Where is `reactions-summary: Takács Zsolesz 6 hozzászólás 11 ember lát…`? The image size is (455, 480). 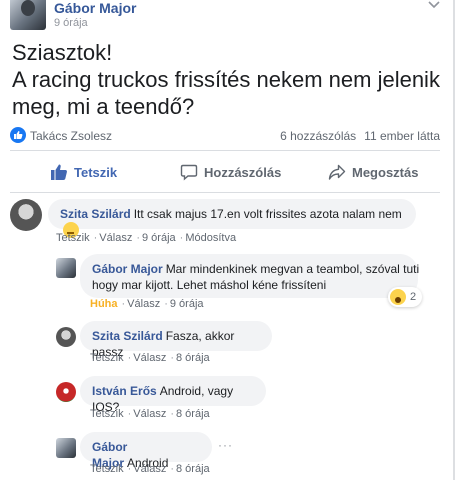
reactions-summary: Takács Zsolesz 6 hozzászólás 11 ember lát… is located at coordinates (225, 136).